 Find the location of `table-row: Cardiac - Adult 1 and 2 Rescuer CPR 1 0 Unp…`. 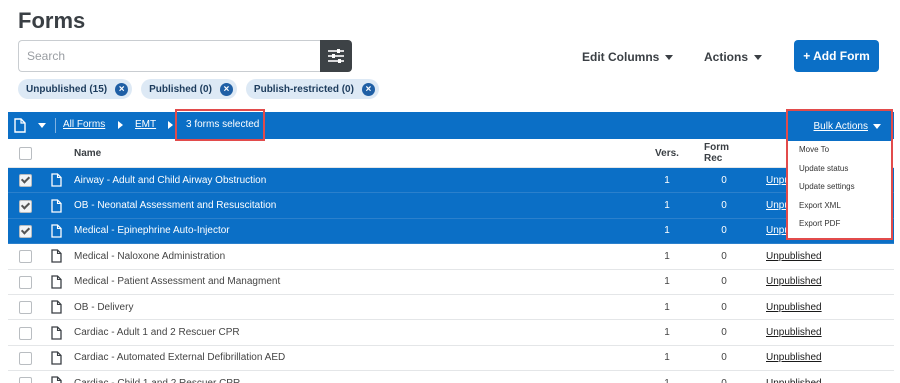

table-row: Cardiac - Adult 1 and 2 Rescuer CPR 1 0 Unp… is located at coordinates (451, 333).